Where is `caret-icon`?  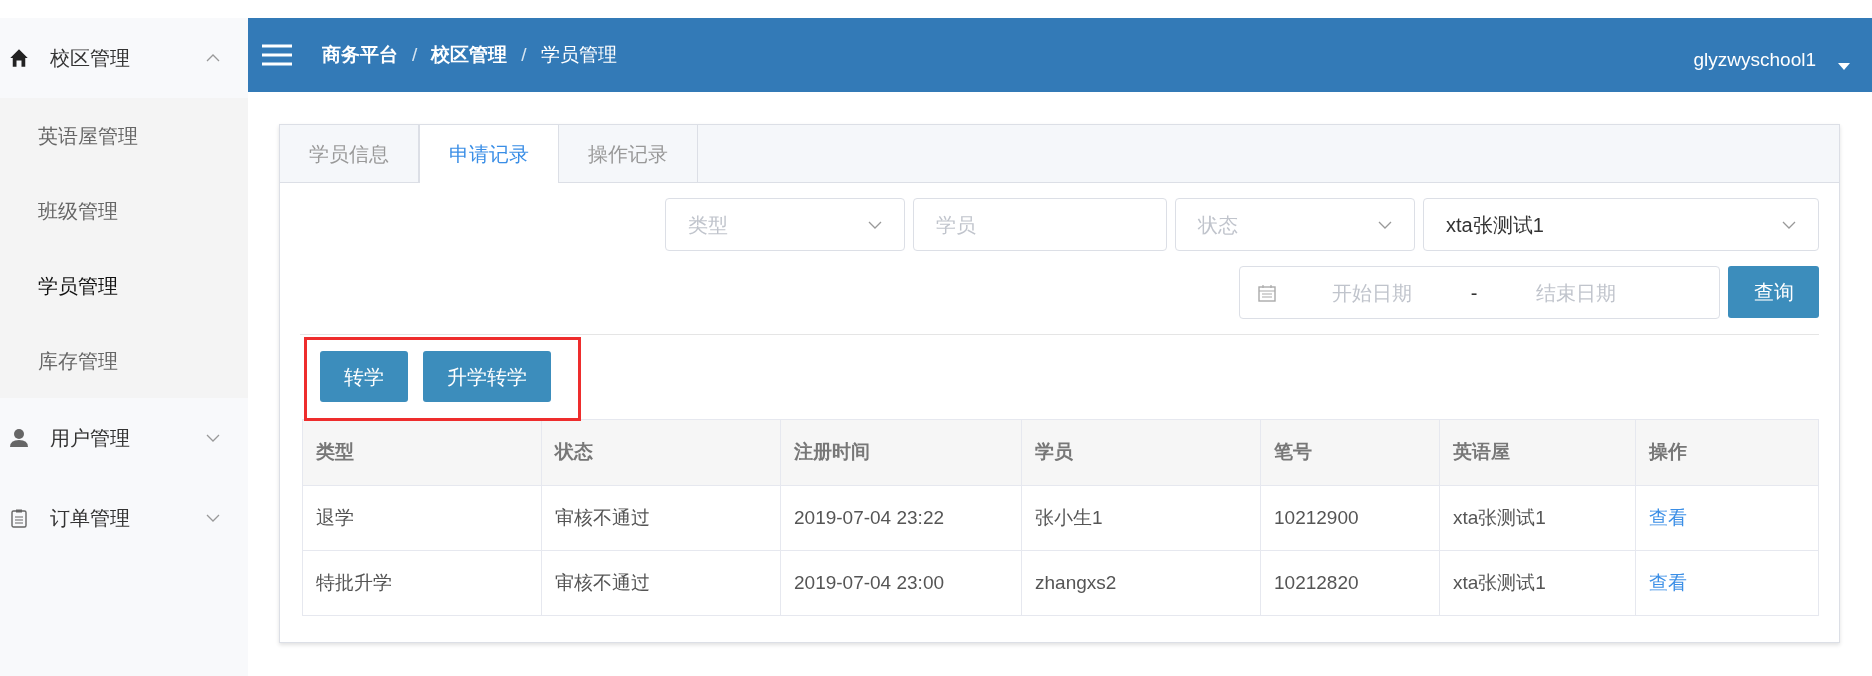
caret-icon is located at coordinates (1844, 66).